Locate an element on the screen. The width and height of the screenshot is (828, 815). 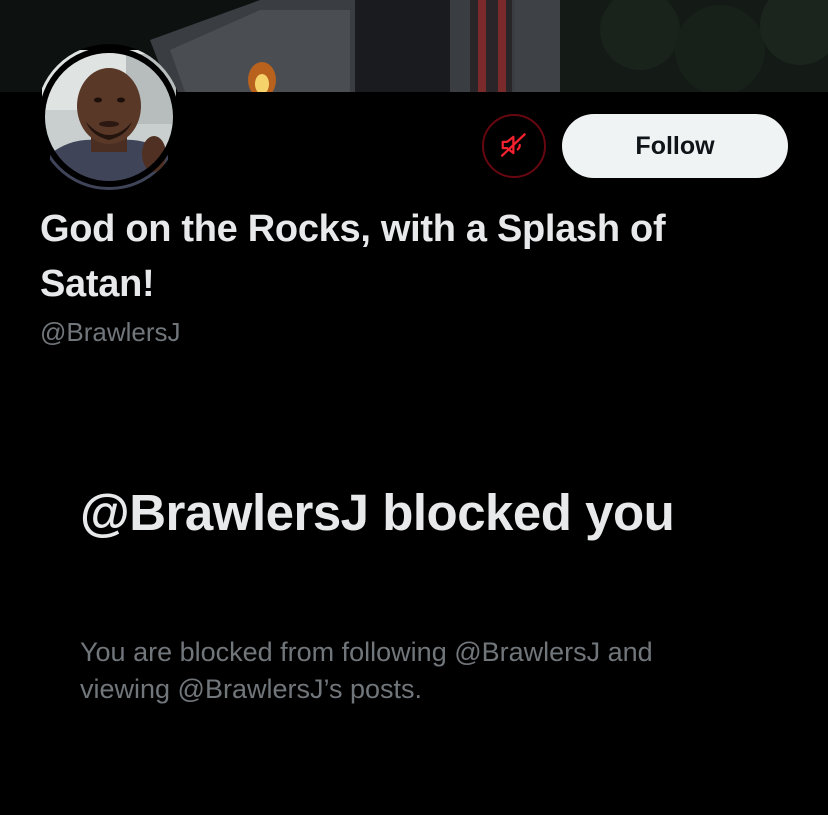
follow-button: Follow is located at coordinates (675, 146).